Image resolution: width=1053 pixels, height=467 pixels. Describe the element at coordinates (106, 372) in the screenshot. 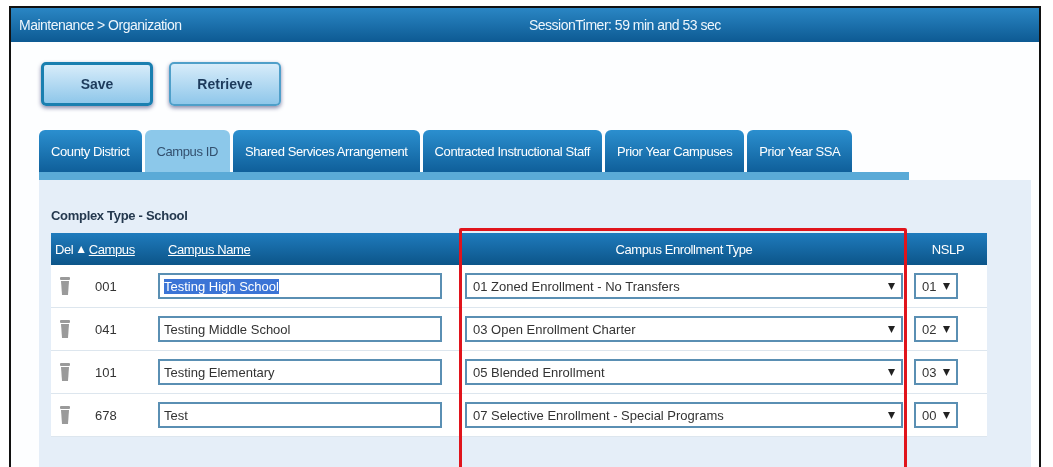

I see `campus-number: 101` at that location.